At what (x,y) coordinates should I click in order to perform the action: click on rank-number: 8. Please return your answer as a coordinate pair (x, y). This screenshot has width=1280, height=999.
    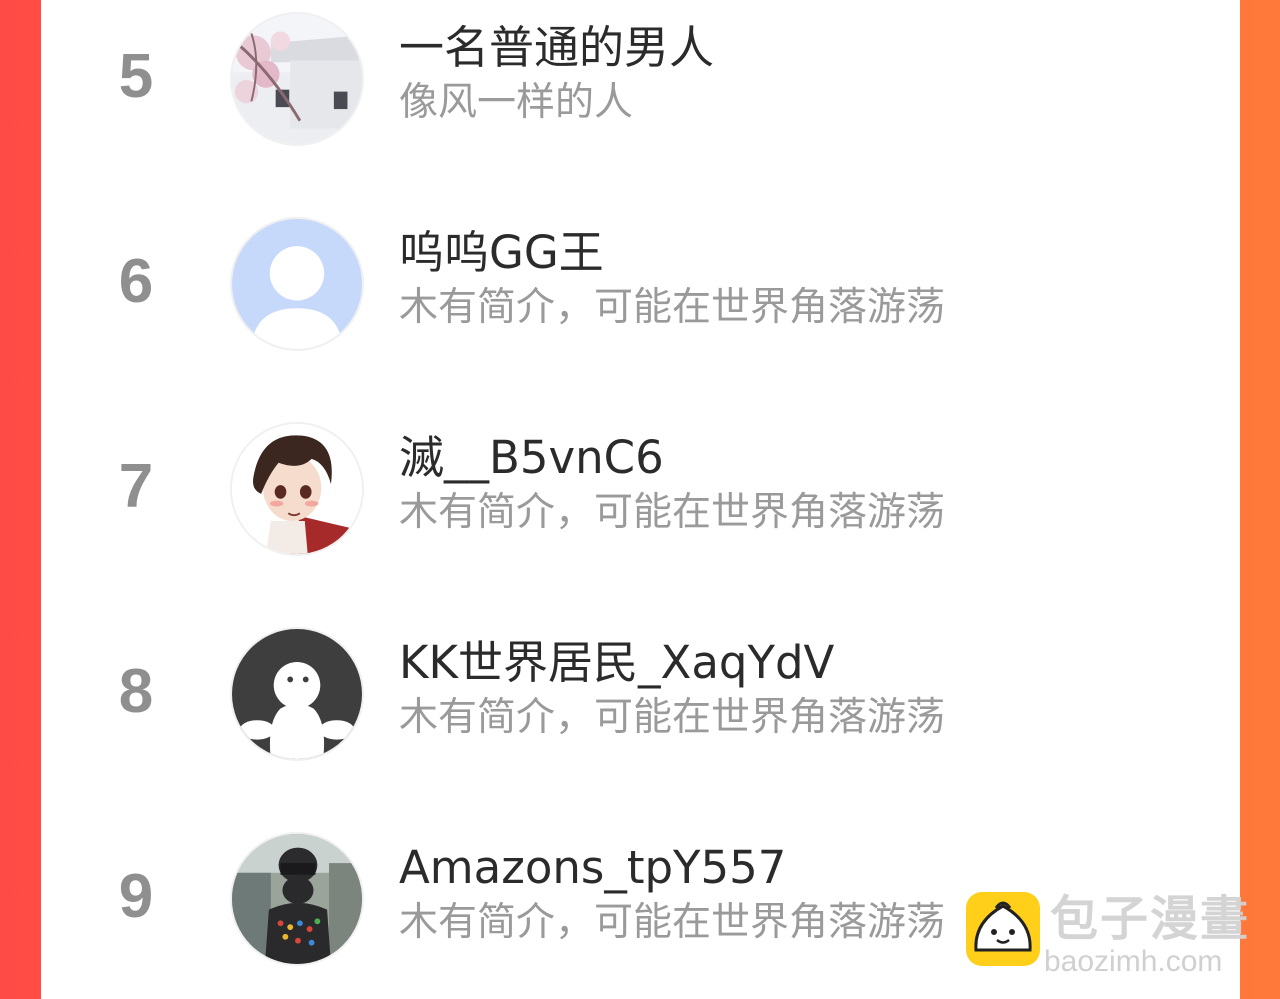
    Looking at the image, I should click on (136, 691).